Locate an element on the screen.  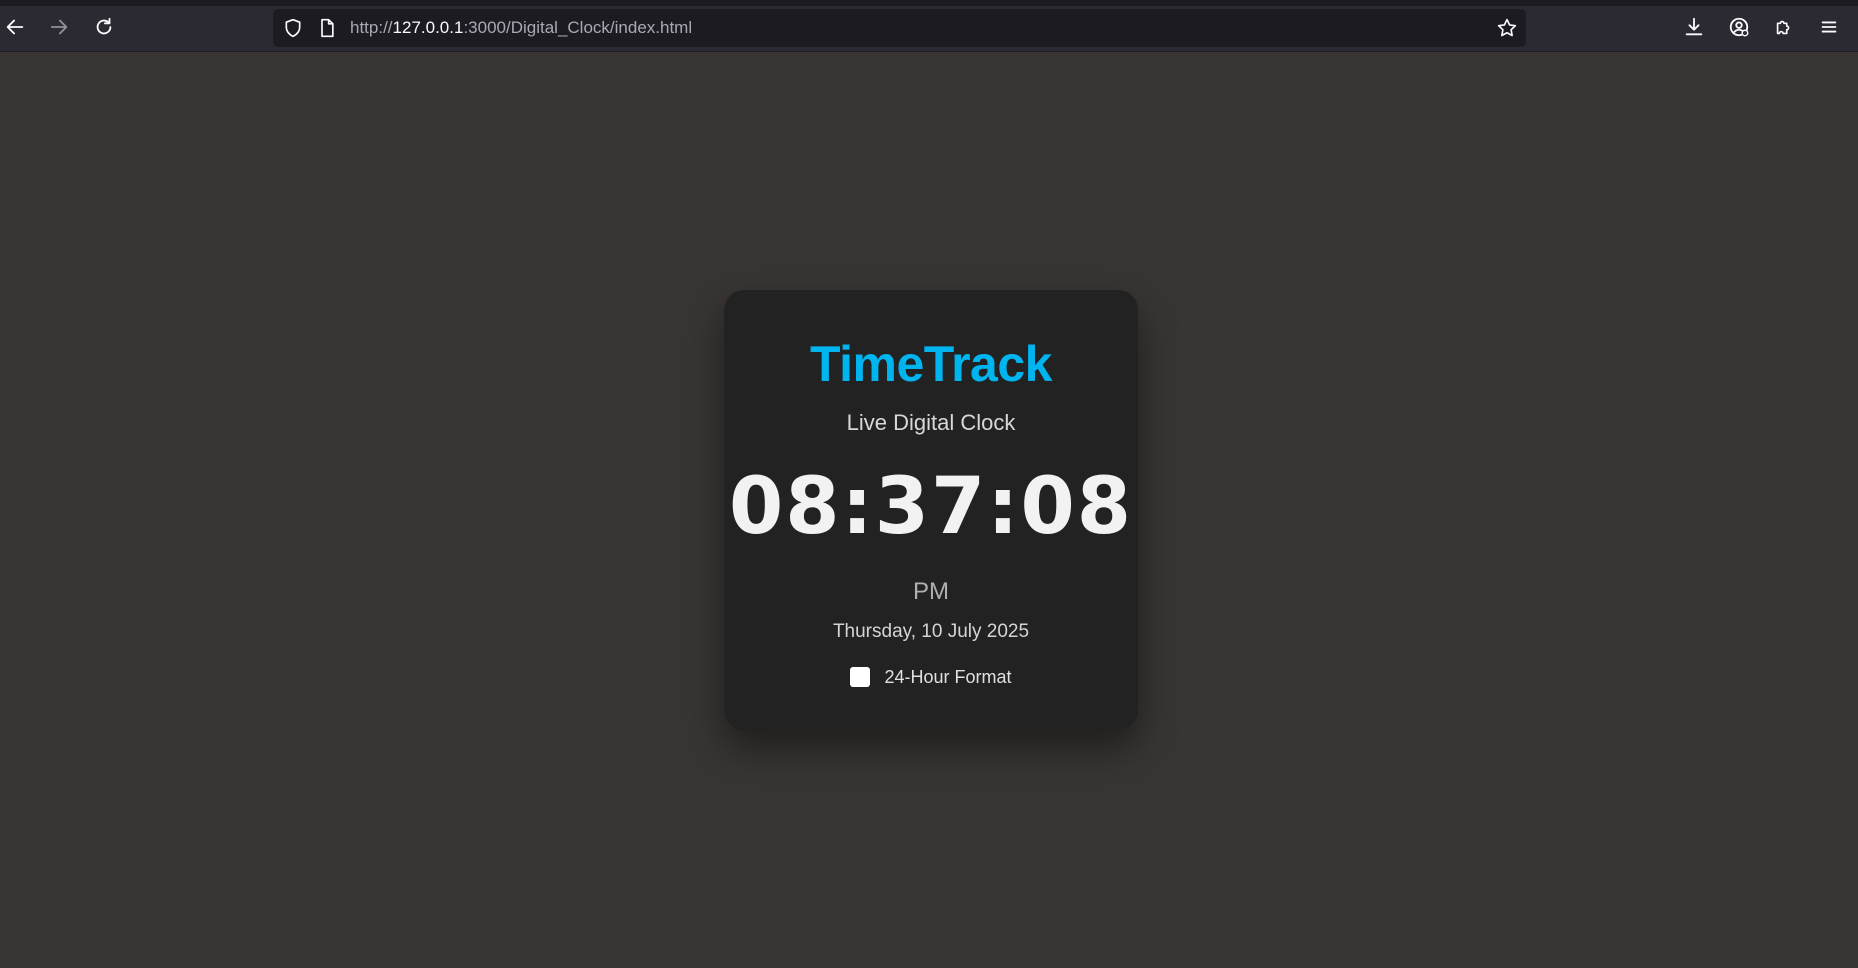
url-prefix: http:// is located at coordinates (371, 27).